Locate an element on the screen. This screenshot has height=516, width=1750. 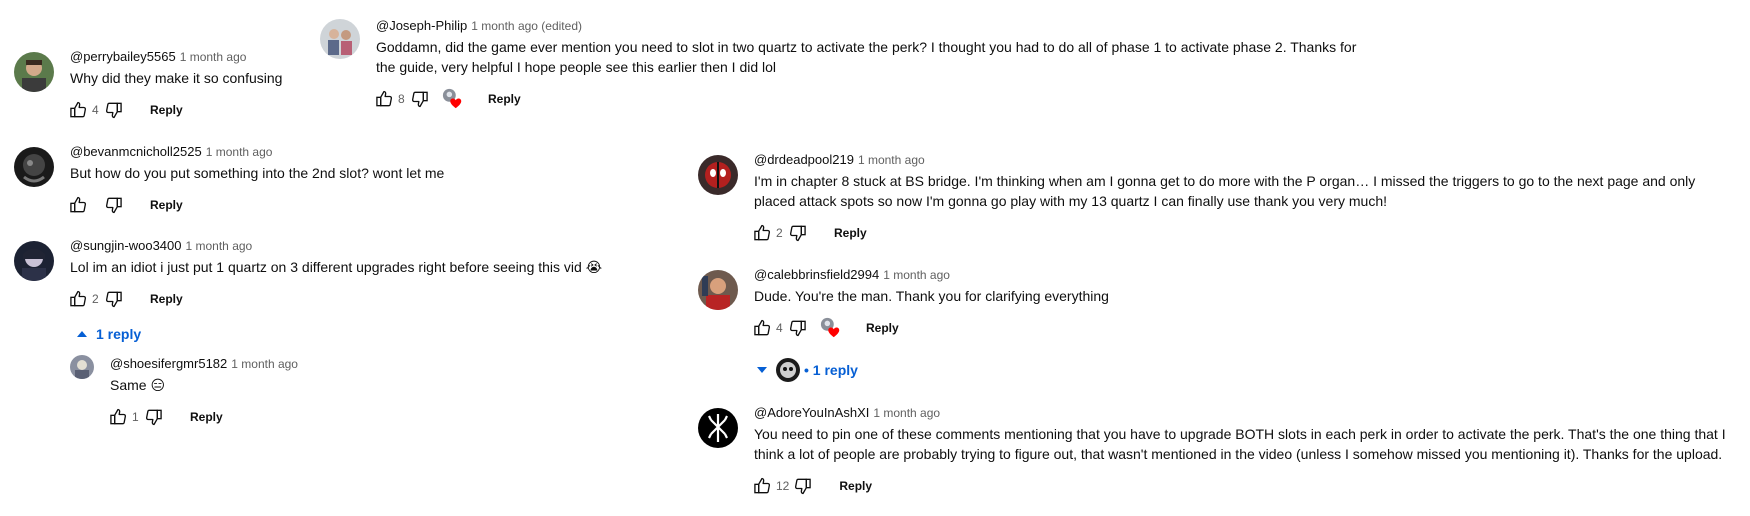
comment-time: 1 month ago (edited) is located at coordinates (526, 26).